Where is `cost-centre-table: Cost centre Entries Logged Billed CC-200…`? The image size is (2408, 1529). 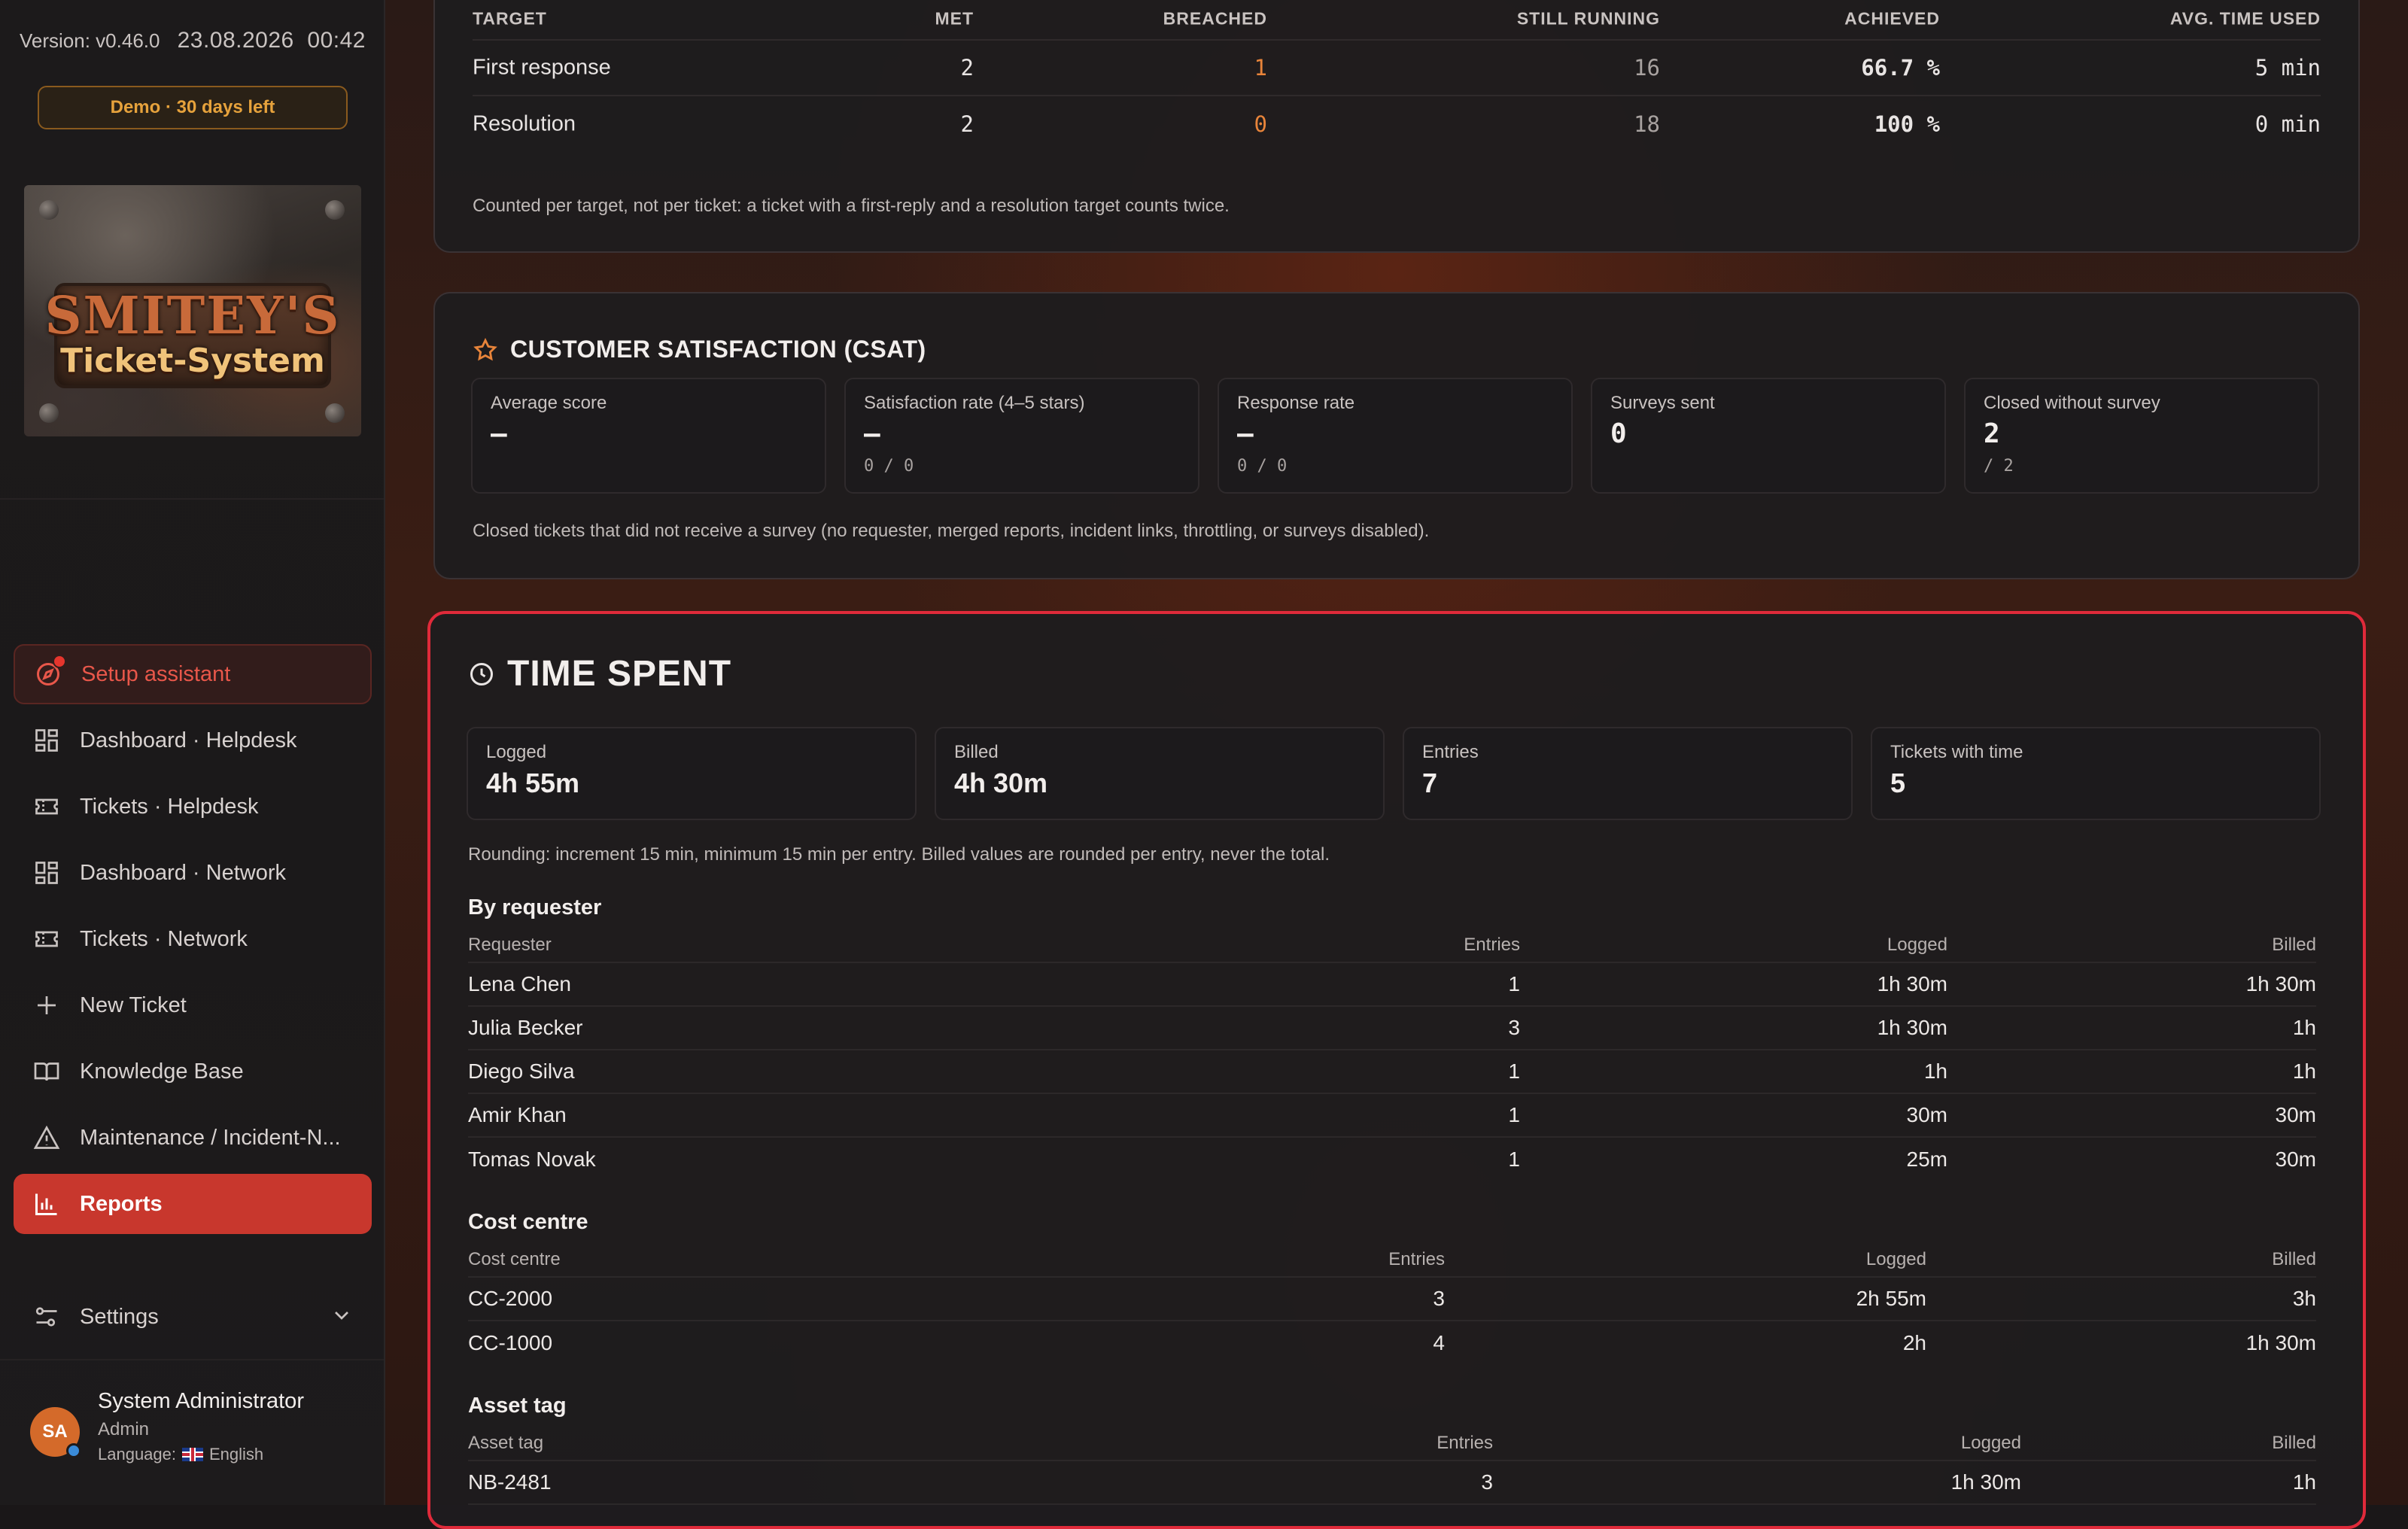
cost-centre-table: Cost centre Entries Logged Billed CC-200… is located at coordinates (1392, 1304).